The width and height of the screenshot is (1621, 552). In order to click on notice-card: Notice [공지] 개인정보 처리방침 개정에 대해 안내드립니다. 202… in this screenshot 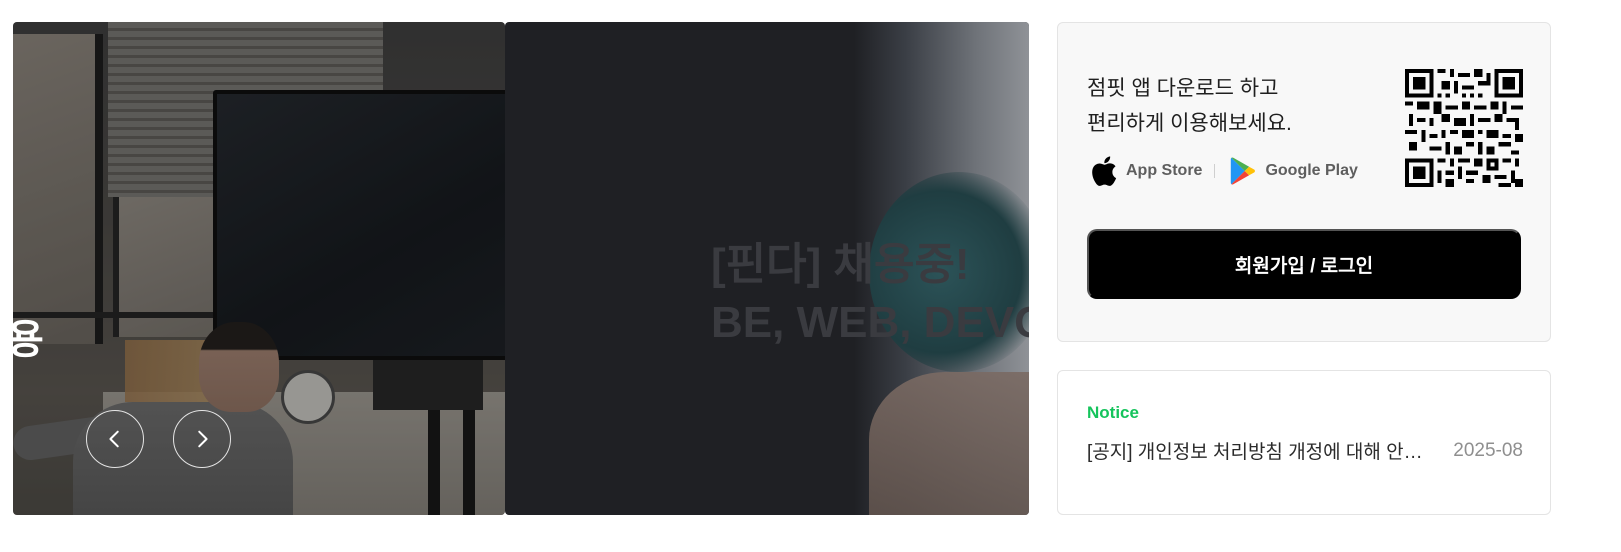, I will do `click(1304, 442)`.